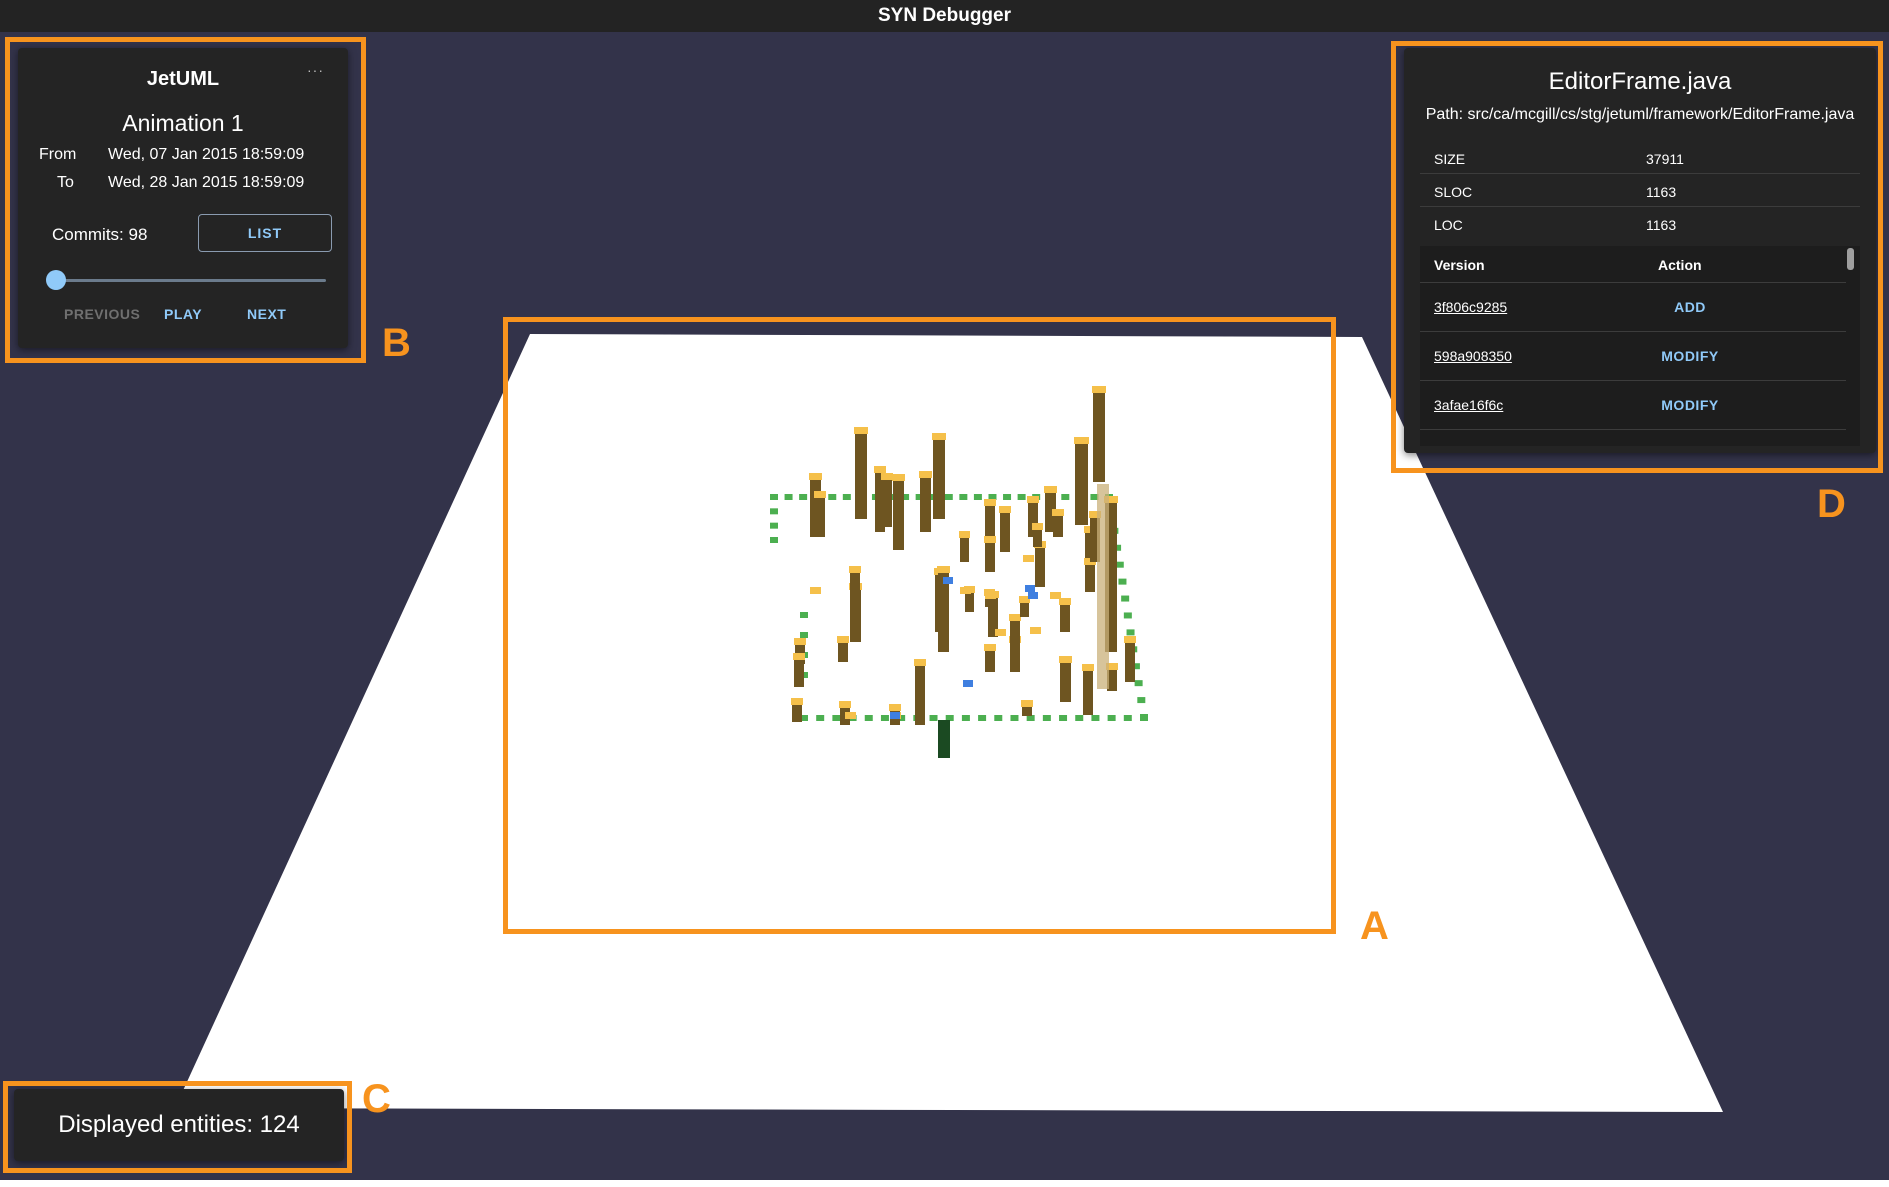 This screenshot has height=1187, width=1889. I want to click on window-title-bar: SYN Debugger, so click(944, 16).